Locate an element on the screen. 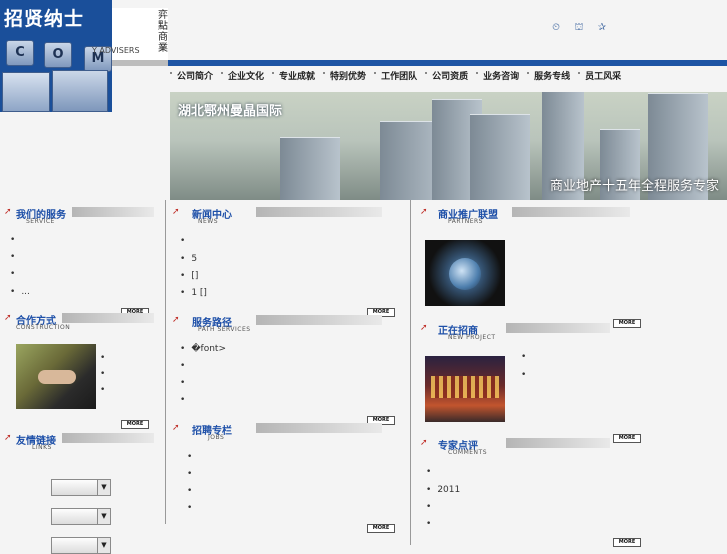 The width and height of the screenshot is (727, 554). section-subtitle: SERVICE is located at coordinates (40, 221).